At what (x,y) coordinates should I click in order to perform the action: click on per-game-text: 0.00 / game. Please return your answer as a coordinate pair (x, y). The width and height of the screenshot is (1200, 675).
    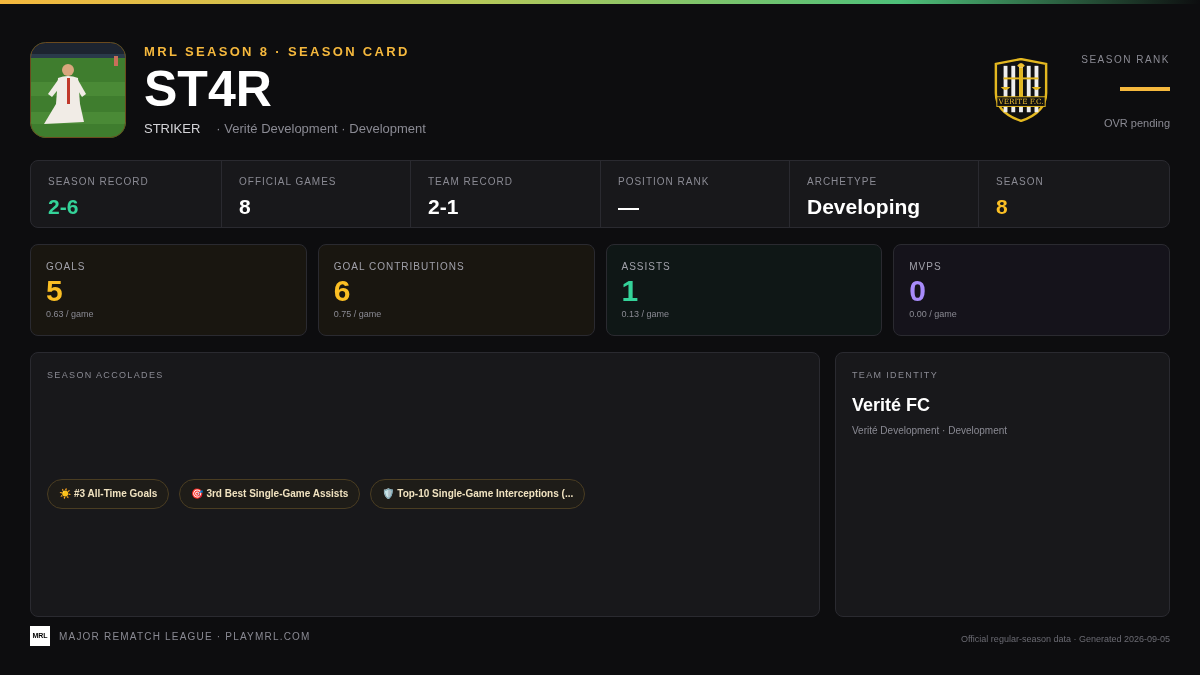
    Looking at the image, I should click on (933, 314).